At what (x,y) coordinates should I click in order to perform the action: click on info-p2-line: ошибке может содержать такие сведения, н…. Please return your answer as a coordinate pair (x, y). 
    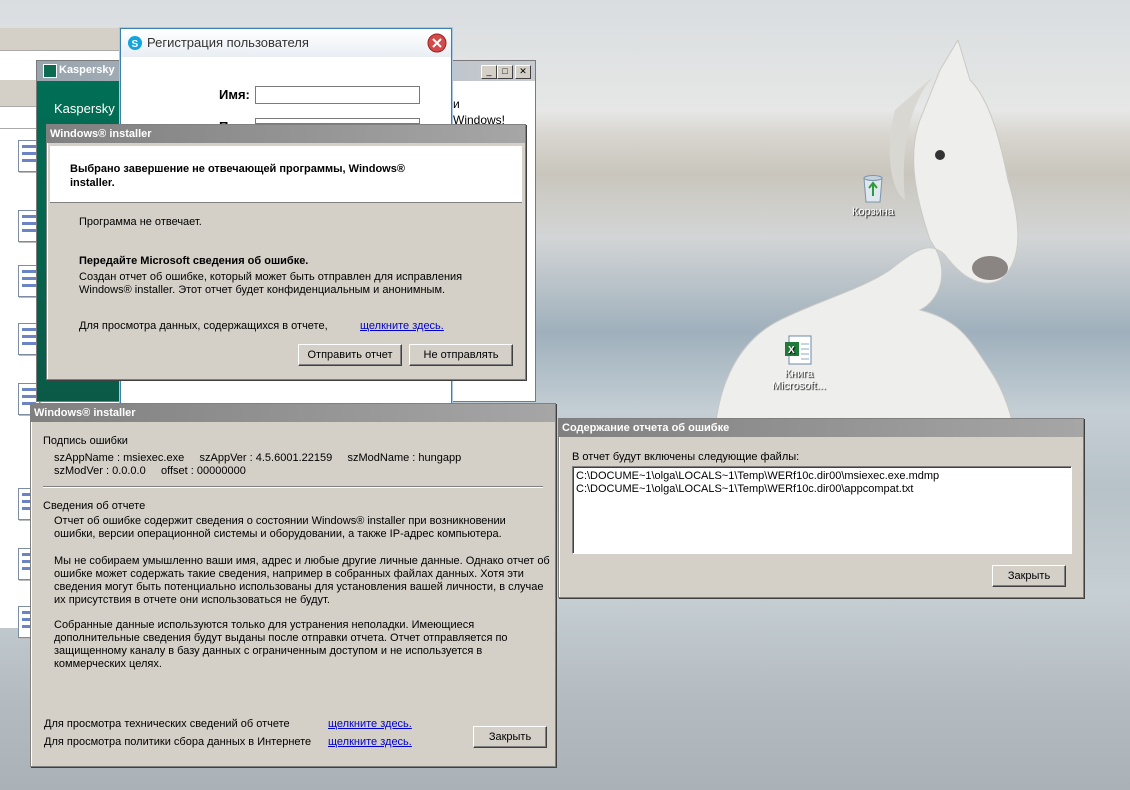
    Looking at the image, I should click on (289, 574).